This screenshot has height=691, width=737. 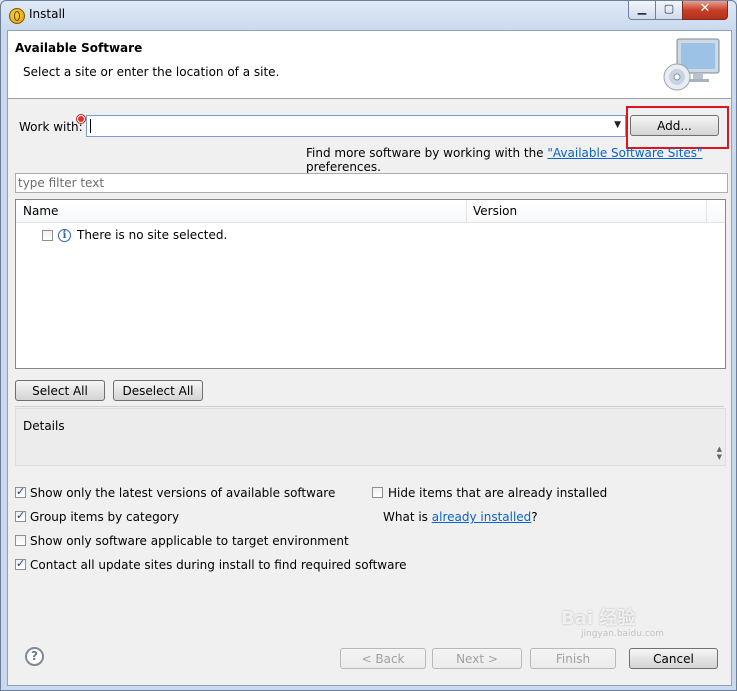 I want to click on maximize-icon: ▢, so click(x=669, y=8).